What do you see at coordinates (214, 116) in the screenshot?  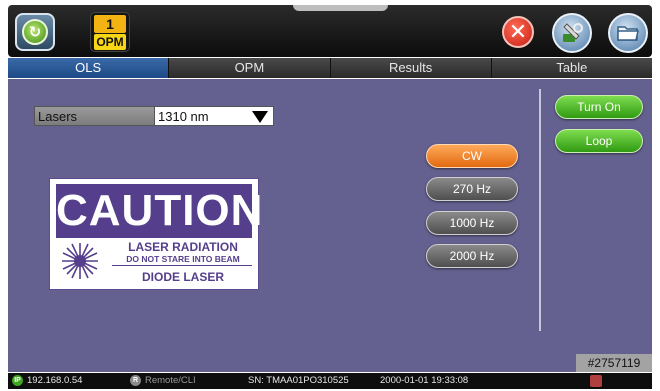 I see `lasers-select: 1310 nm` at bounding box center [214, 116].